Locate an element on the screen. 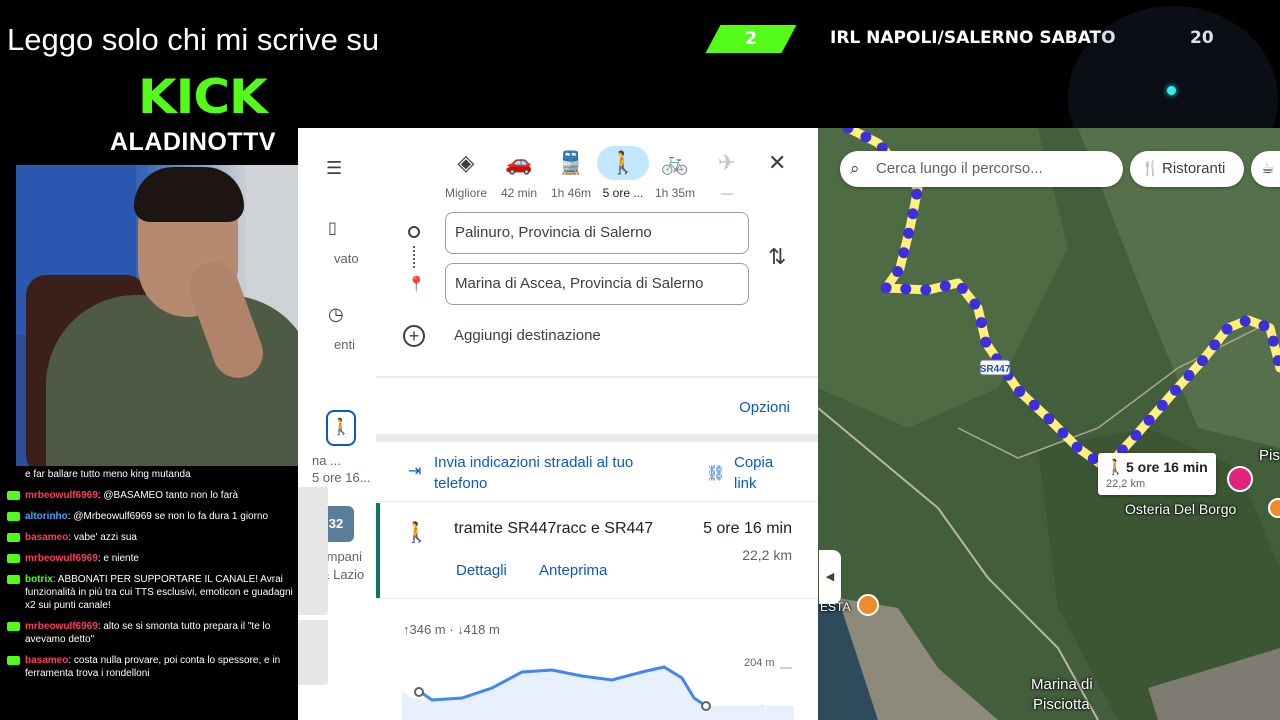 The width and height of the screenshot is (1280, 720). origin-input: Palinuro, Provincia di Salerno is located at coordinates (597, 233).